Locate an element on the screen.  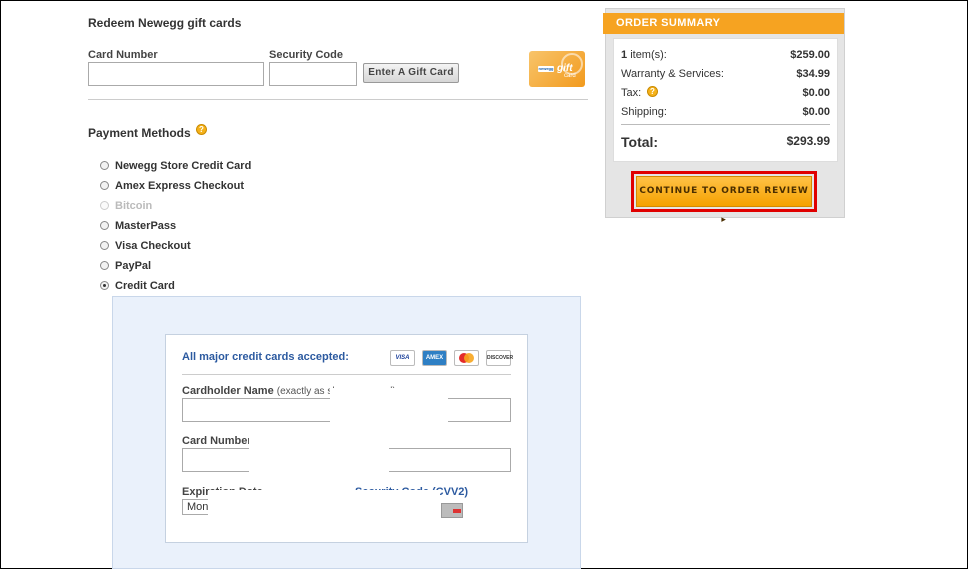
gift-card-heading: Redeem Newegg gift cards is located at coordinates (165, 23).